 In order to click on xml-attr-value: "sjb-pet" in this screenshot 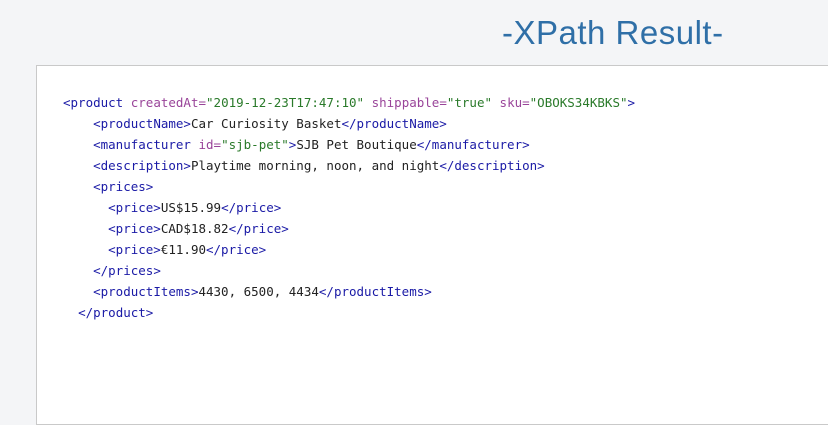, I will do `click(255, 144)`.